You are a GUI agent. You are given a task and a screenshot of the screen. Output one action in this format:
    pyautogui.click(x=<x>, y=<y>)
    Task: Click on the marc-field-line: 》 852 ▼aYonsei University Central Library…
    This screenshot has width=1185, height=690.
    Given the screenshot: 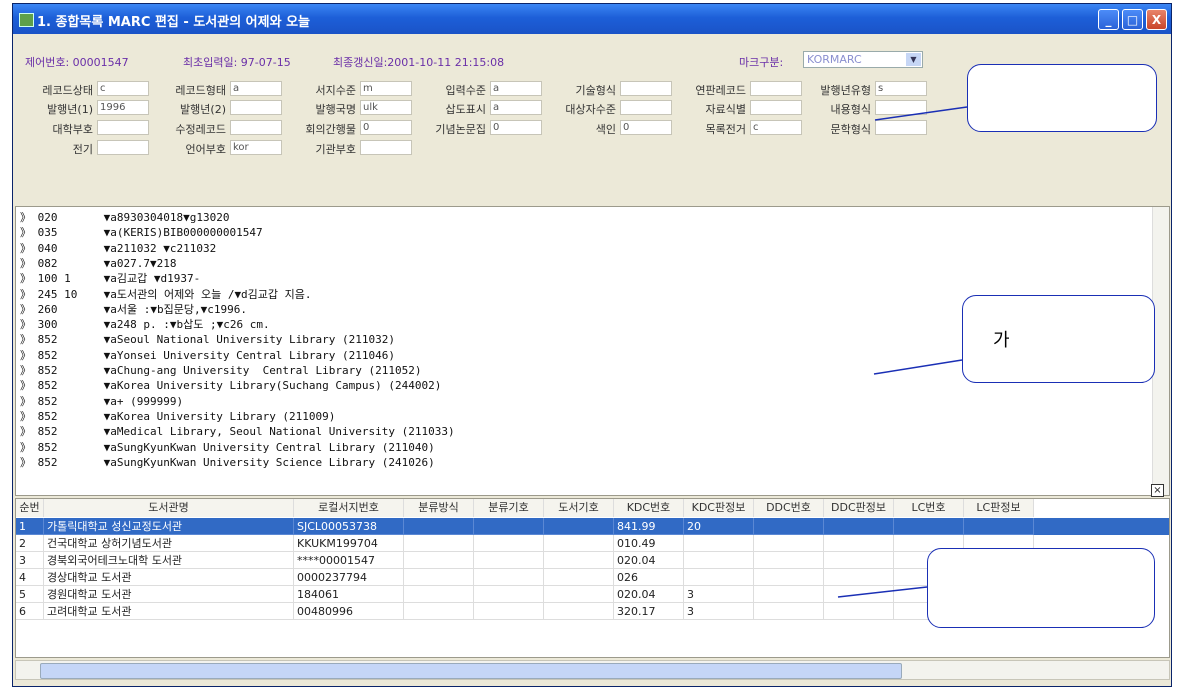 What is the action you would take?
    pyautogui.click(x=207, y=355)
    